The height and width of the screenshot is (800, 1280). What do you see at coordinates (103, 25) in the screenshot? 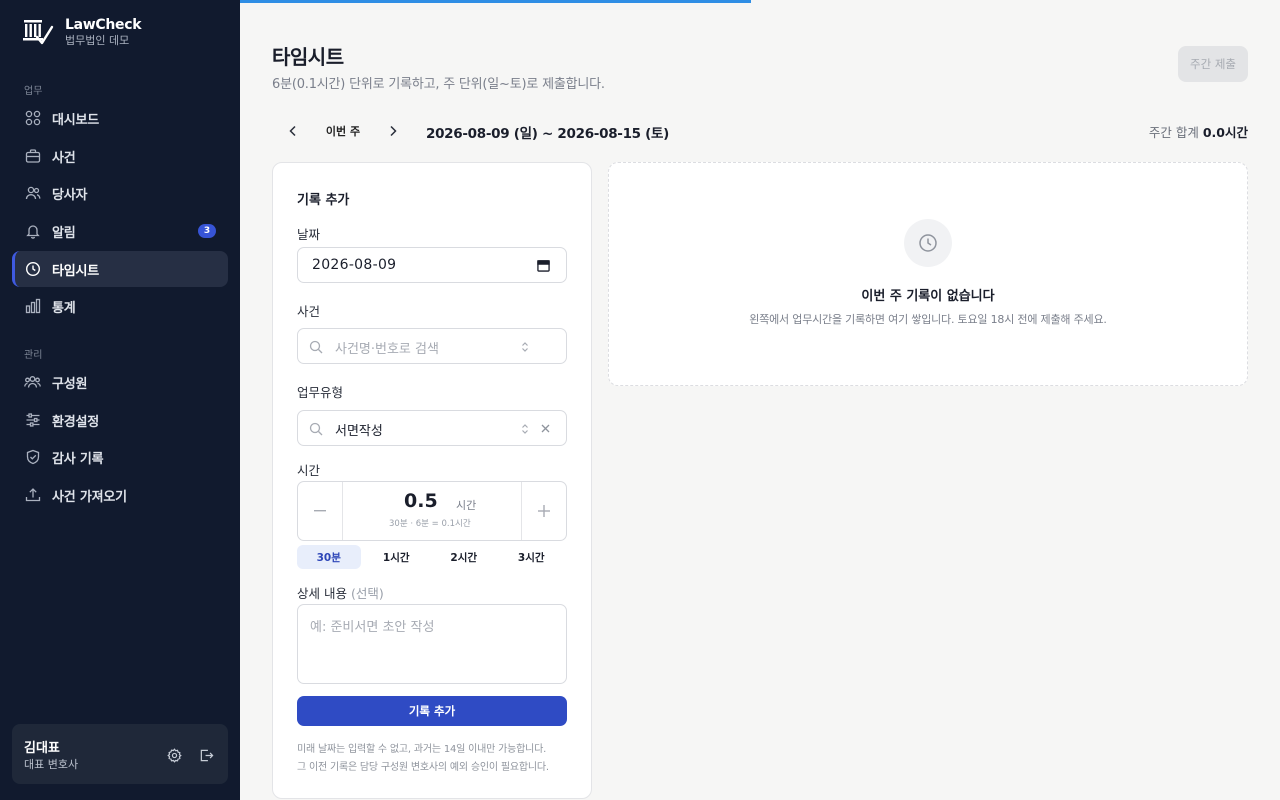
I see `brand-name: LawCheck` at bounding box center [103, 25].